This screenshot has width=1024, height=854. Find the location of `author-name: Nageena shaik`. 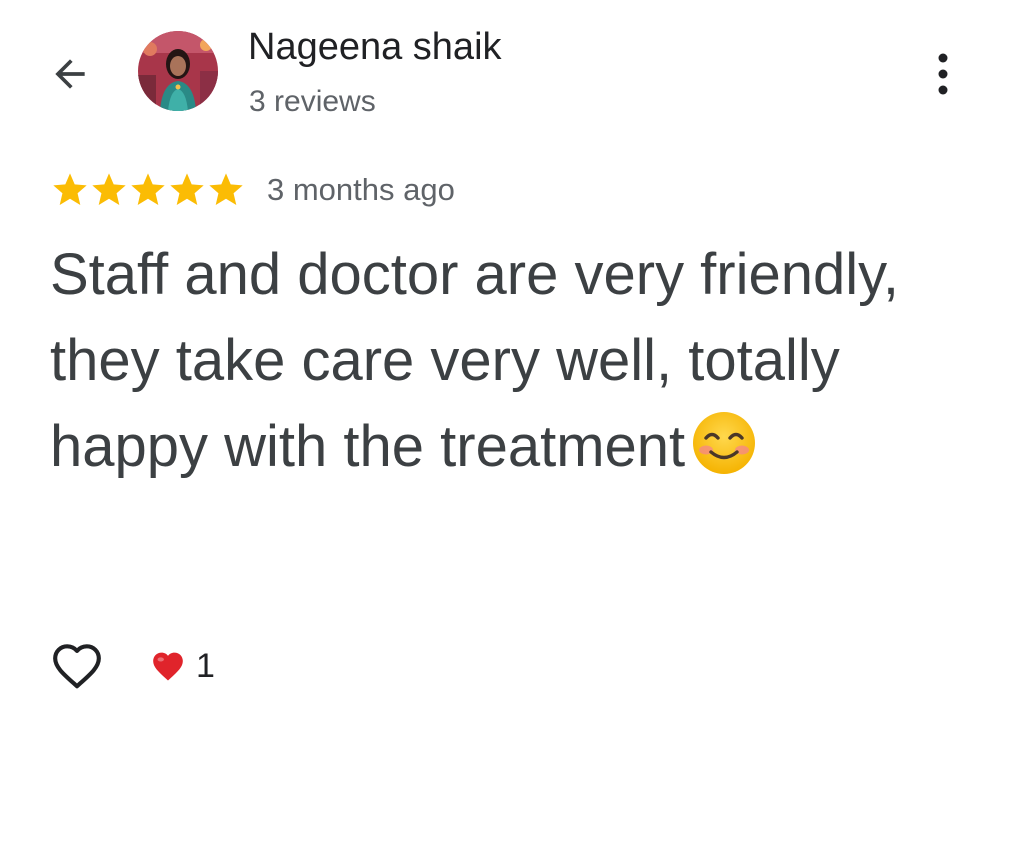

author-name: Nageena shaik is located at coordinates (375, 47).